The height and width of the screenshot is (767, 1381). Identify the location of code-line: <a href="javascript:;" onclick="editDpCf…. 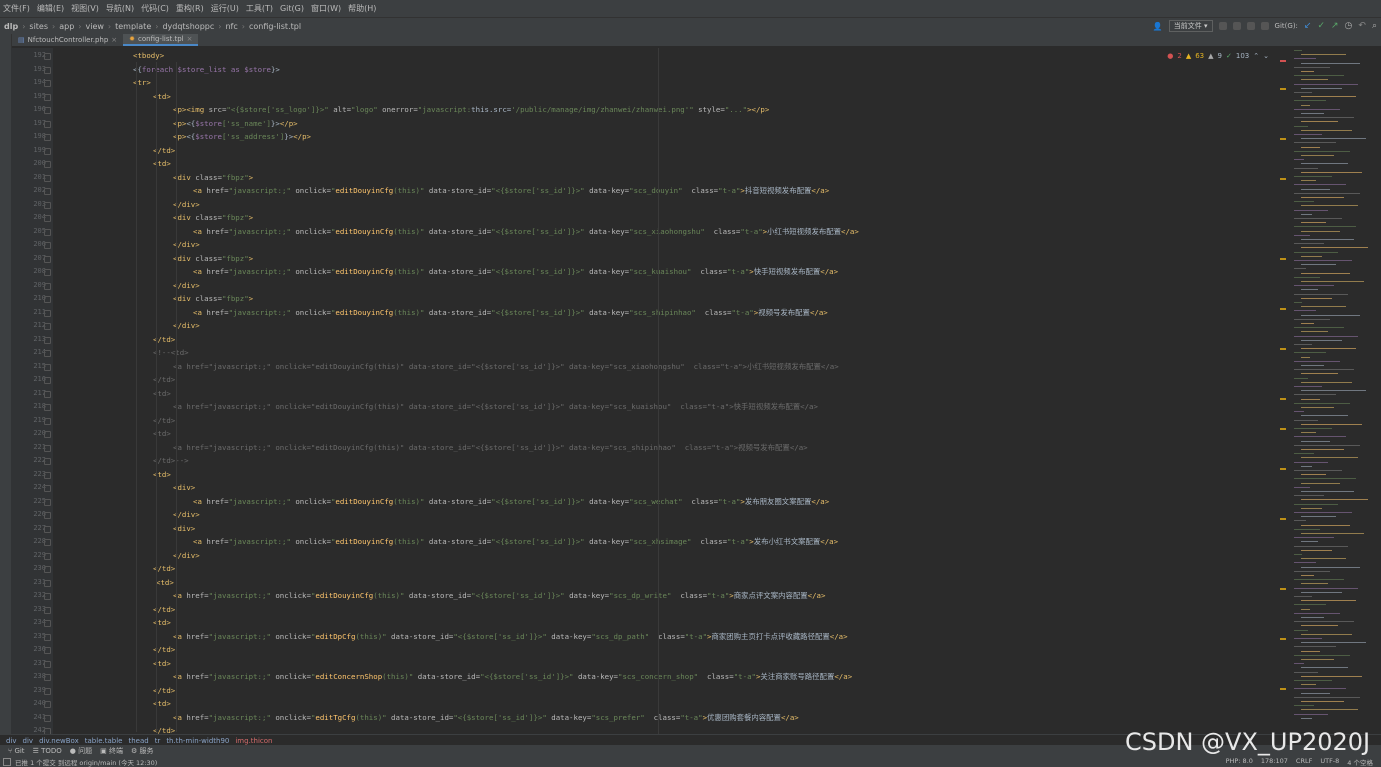
(510, 637).